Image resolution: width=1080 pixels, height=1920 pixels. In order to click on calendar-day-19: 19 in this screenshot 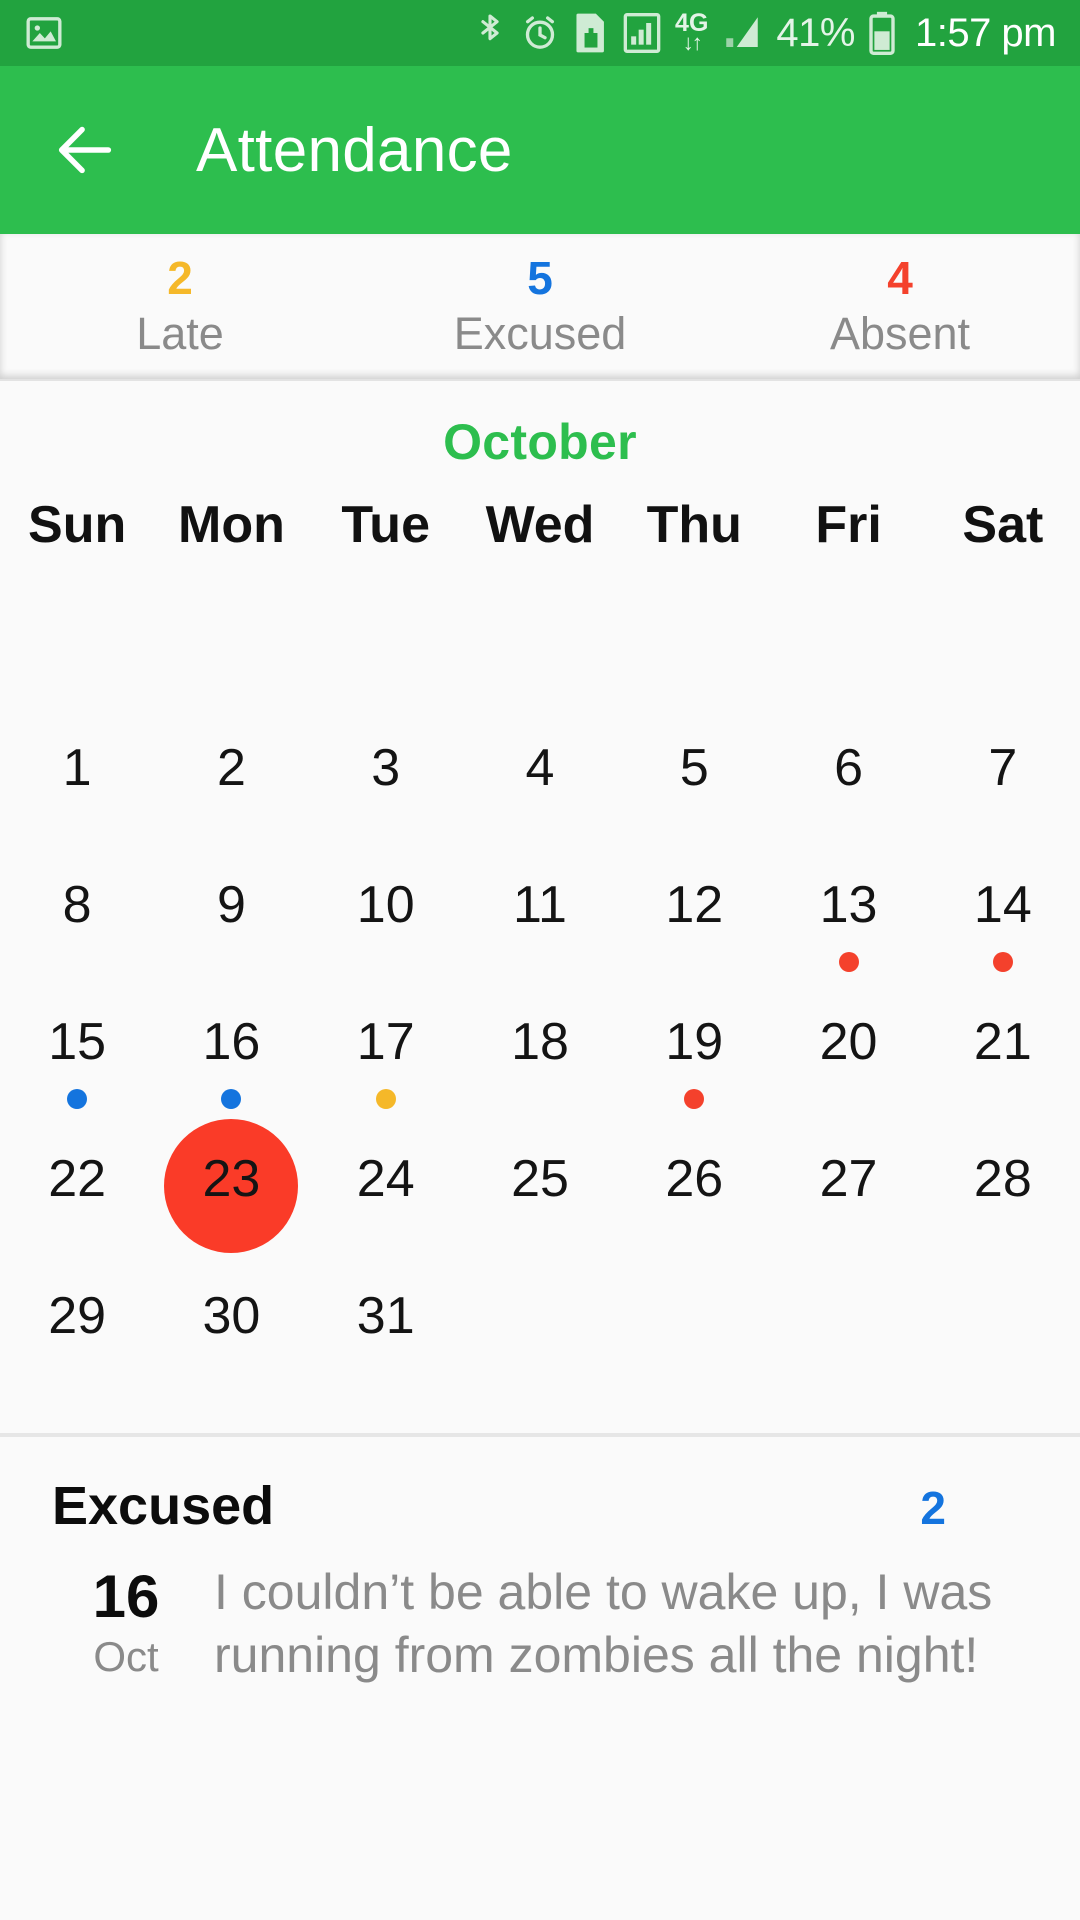, I will do `click(694, 1062)`.